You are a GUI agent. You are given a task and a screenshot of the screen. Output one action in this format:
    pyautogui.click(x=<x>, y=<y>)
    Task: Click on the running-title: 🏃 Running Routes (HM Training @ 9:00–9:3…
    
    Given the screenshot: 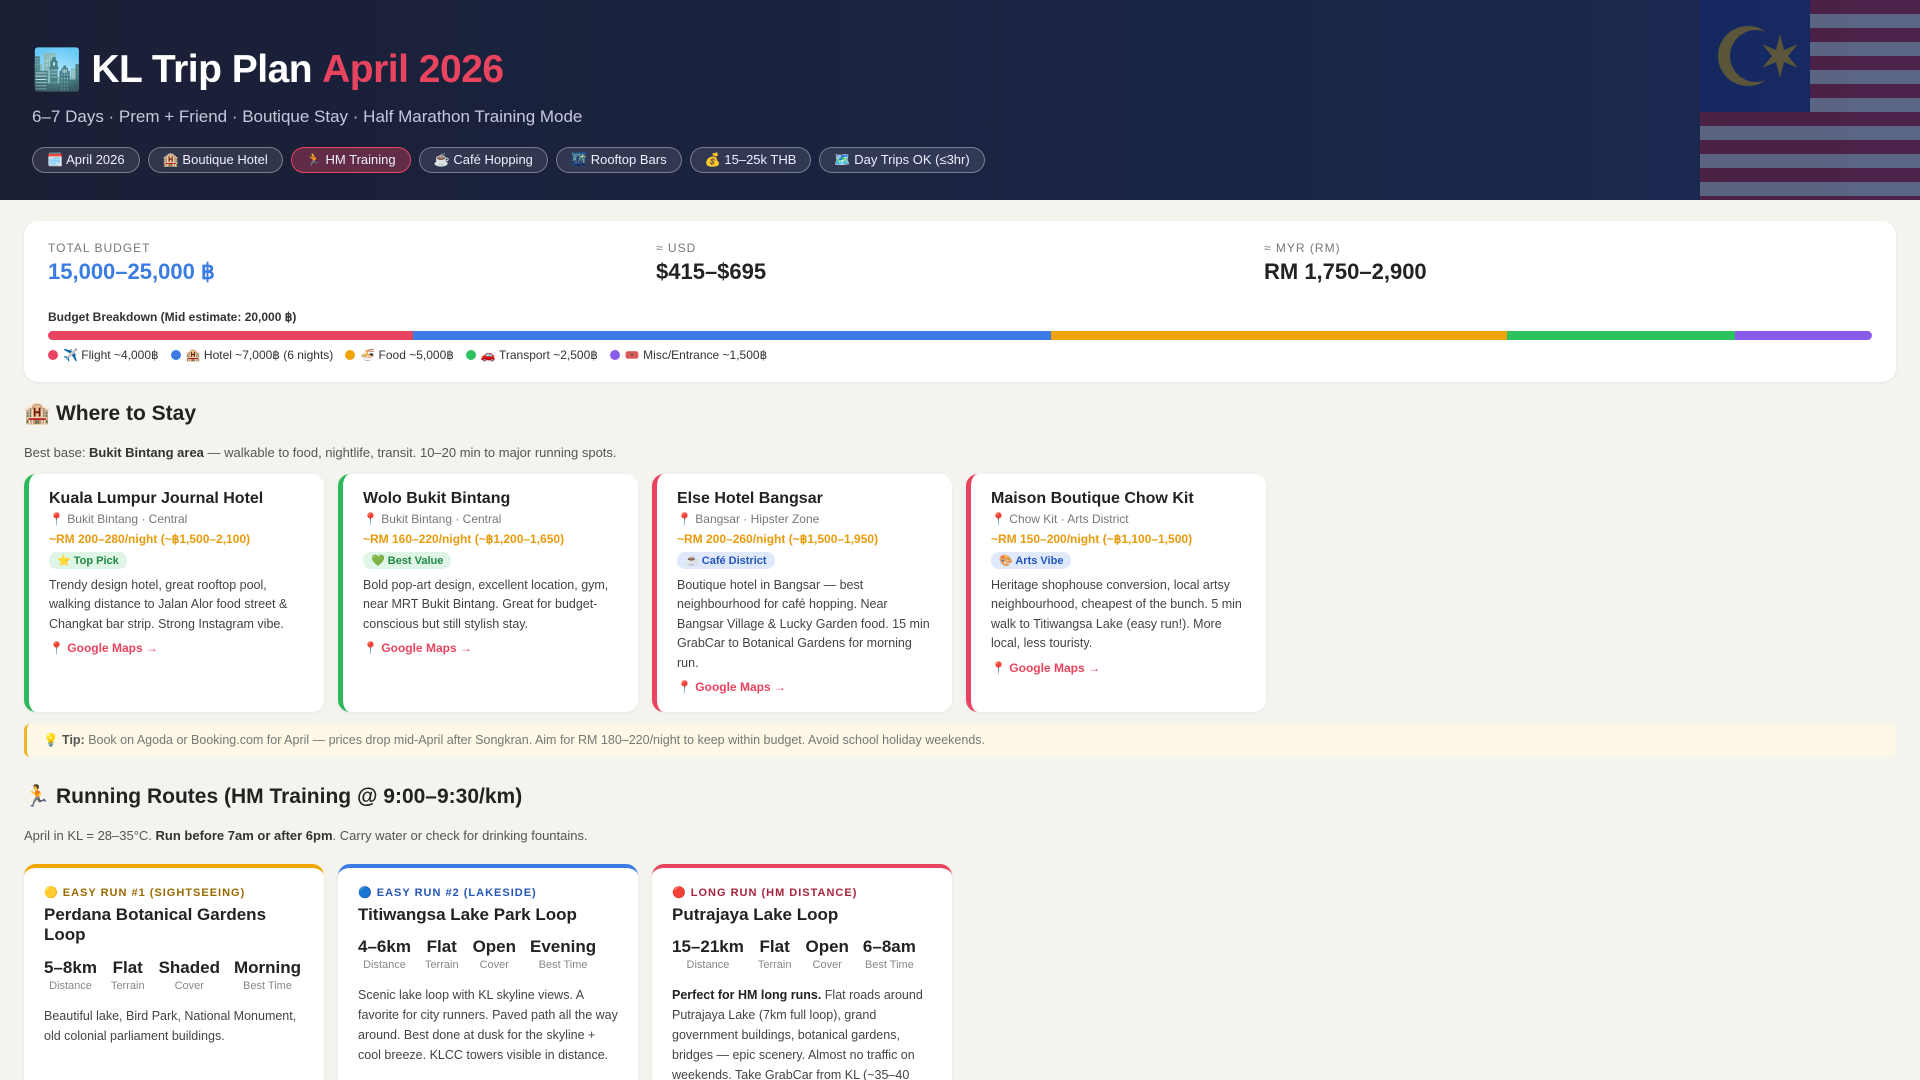 What is the action you would take?
    pyautogui.click(x=273, y=796)
    